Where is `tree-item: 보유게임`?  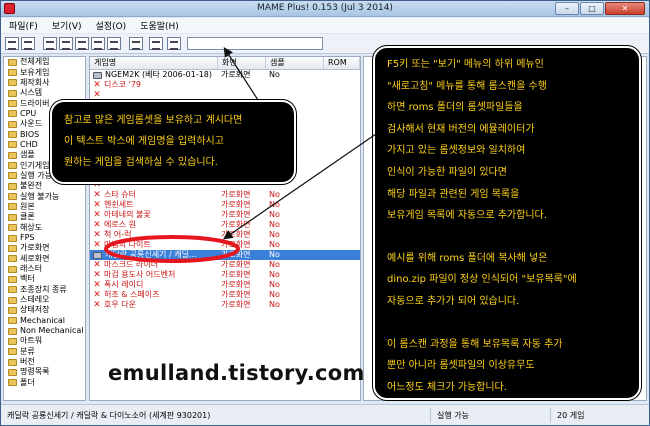
tree-item: 보유게임 is located at coordinates (44, 72).